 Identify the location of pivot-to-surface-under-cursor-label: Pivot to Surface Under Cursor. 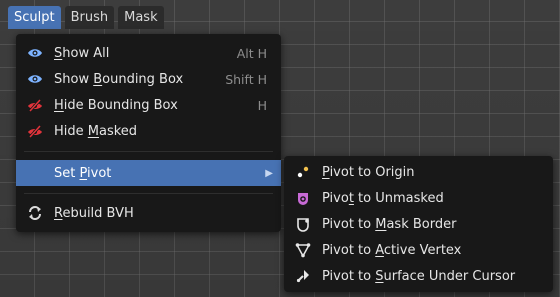
(419, 276).